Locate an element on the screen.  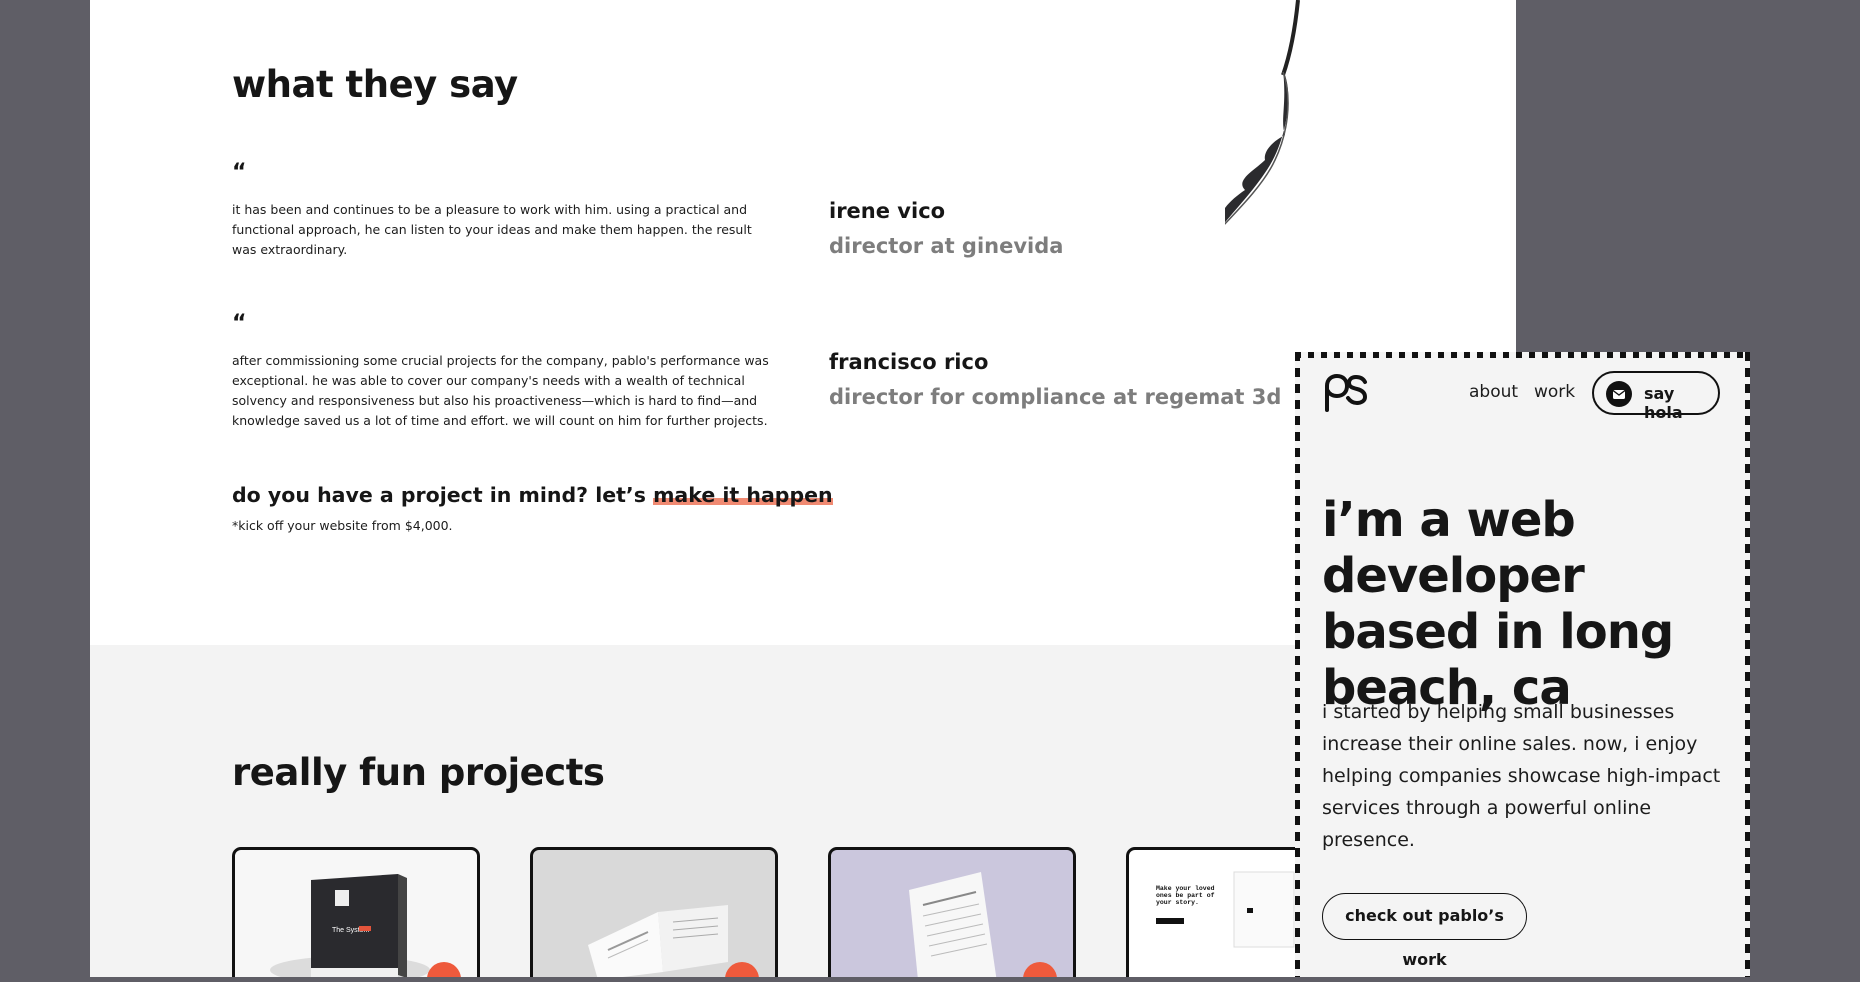
pricing-note: *kick off your website from $4,000. is located at coordinates (342, 525).